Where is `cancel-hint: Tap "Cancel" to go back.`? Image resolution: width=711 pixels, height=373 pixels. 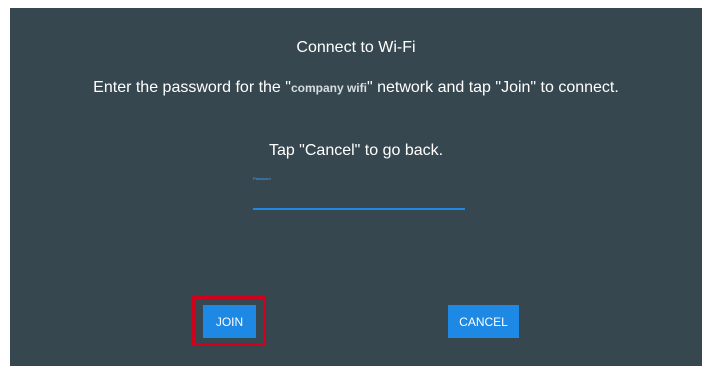
cancel-hint: Tap "Cancel" to go back. is located at coordinates (356, 150).